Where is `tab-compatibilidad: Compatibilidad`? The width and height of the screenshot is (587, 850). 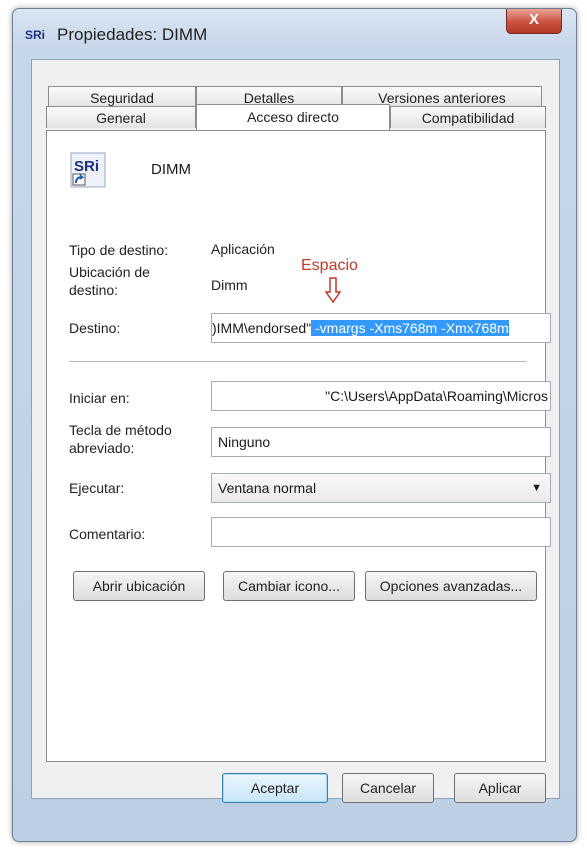
tab-compatibilidad: Compatibilidad is located at coordinates (468, 117).